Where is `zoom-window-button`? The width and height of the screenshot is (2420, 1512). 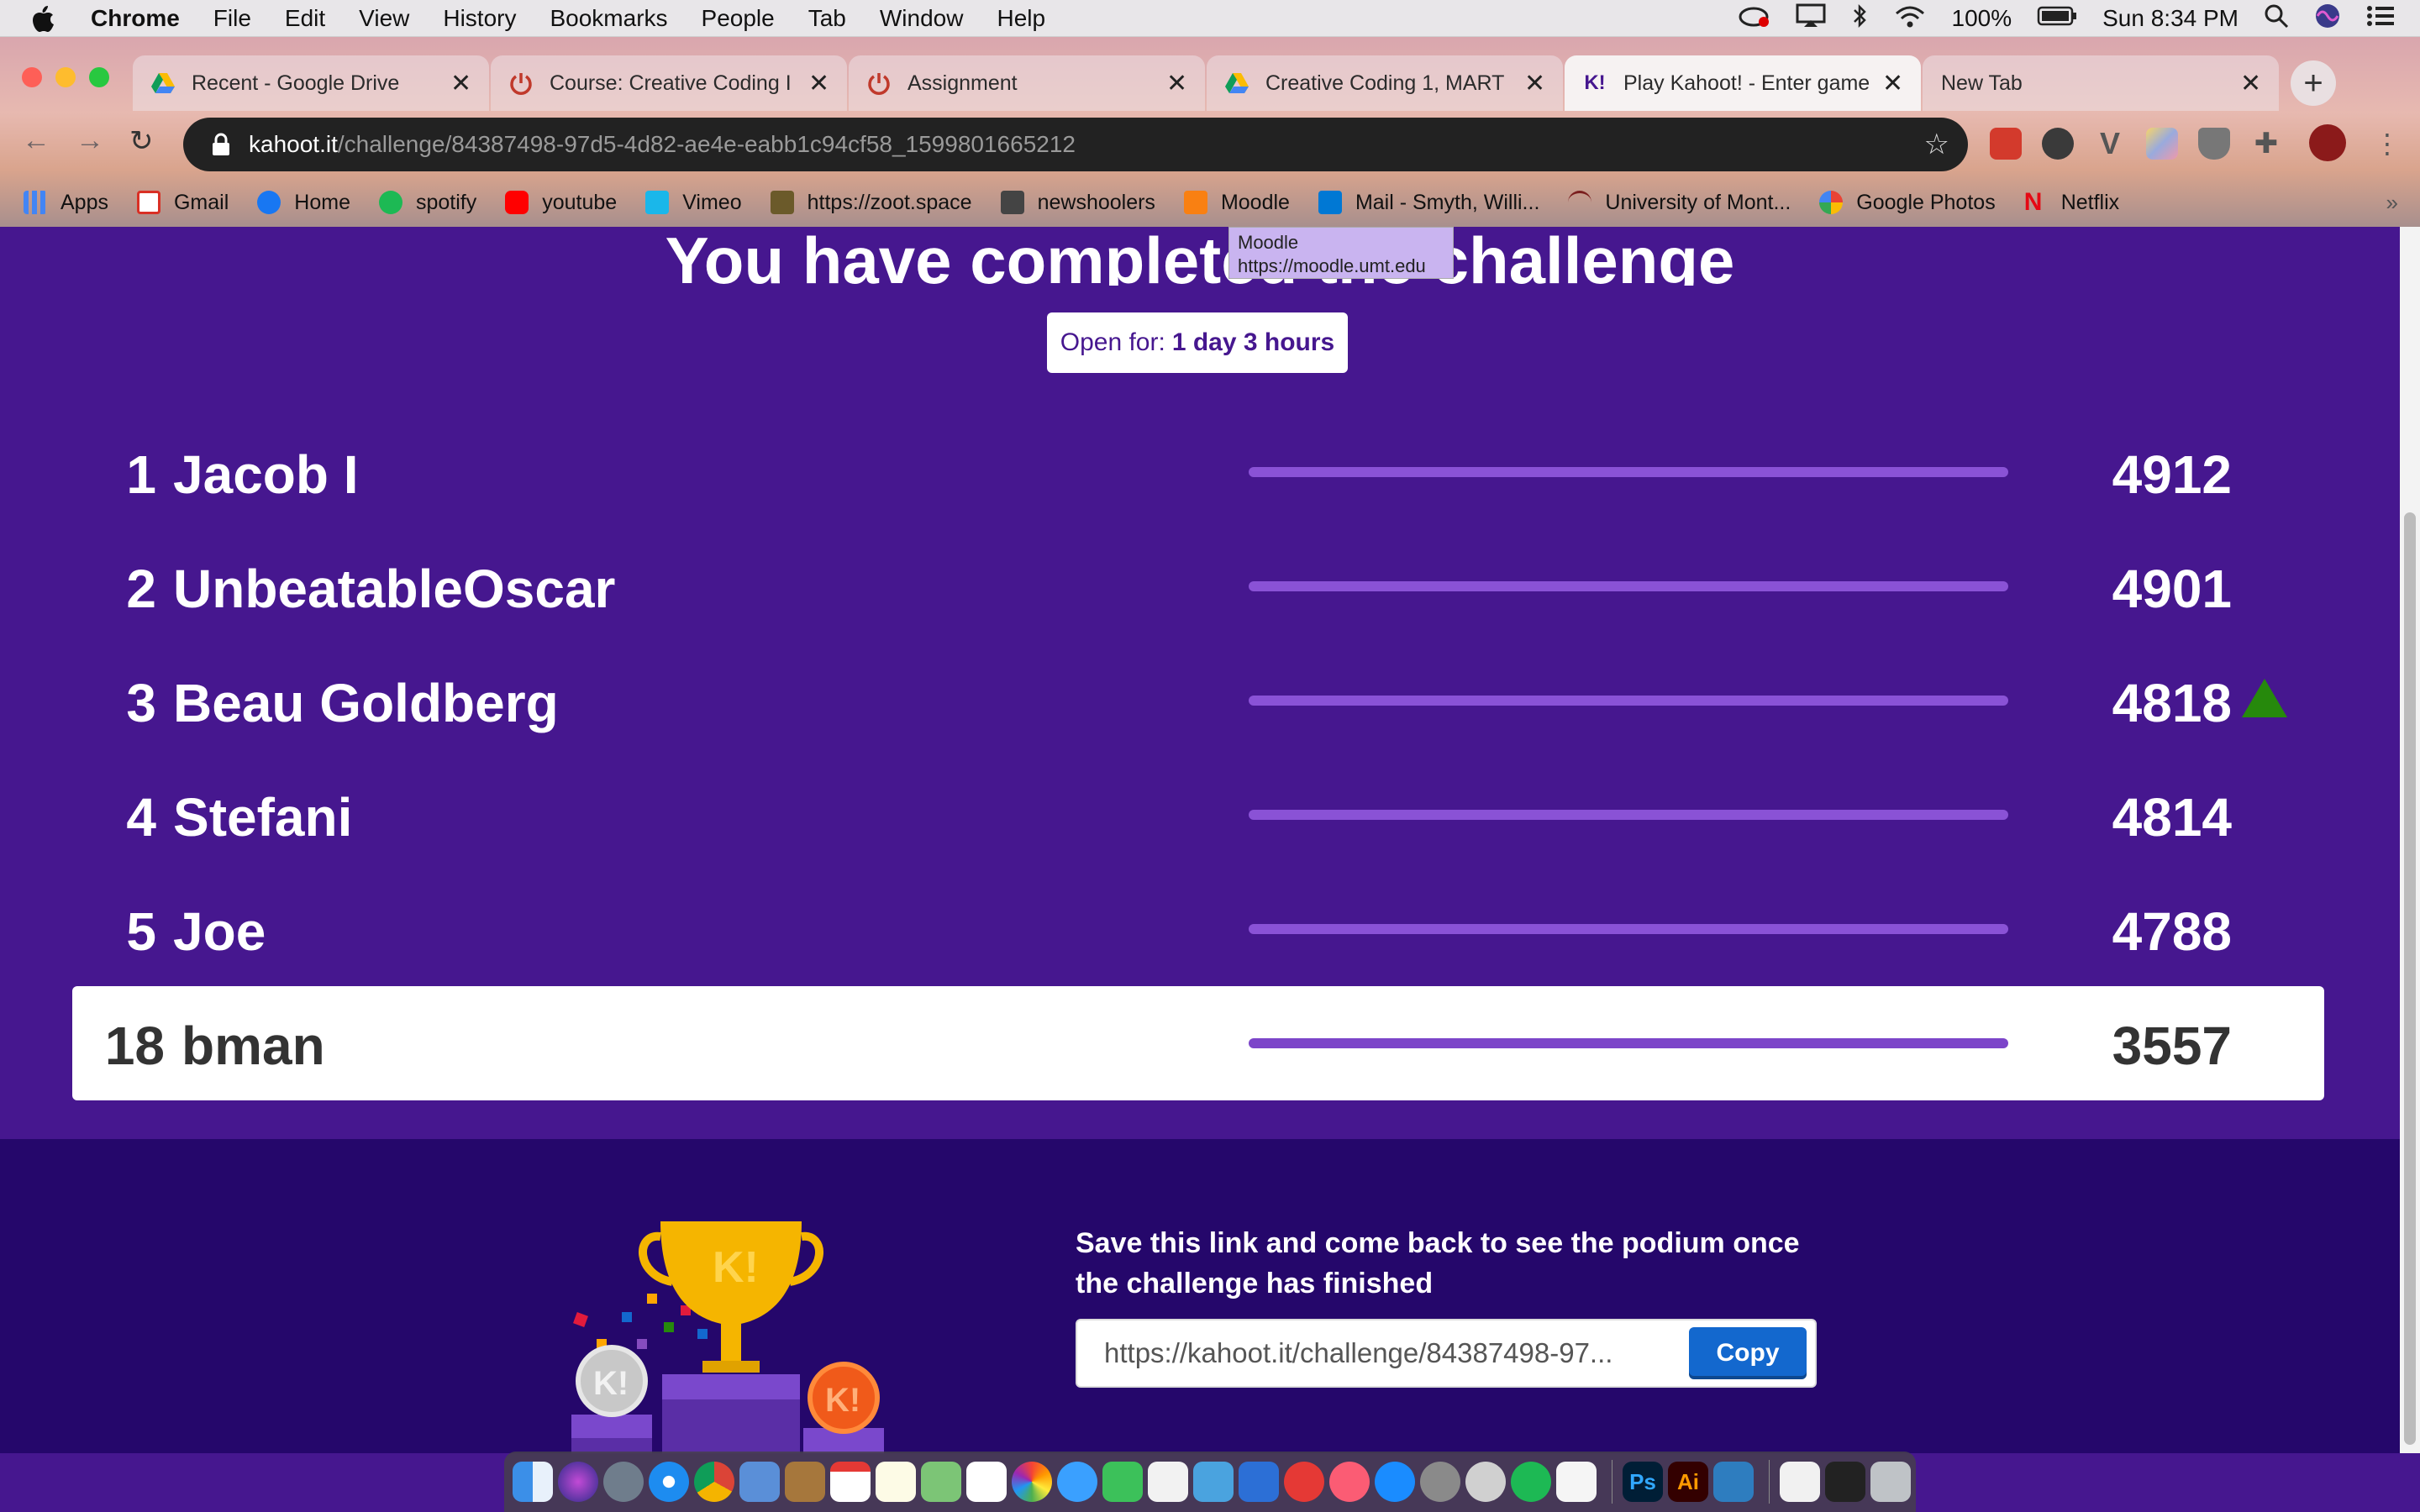 zoom-window-button is located at coordinates (99, 77).